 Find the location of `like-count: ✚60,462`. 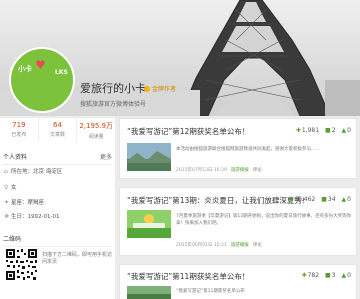

like-count: ✚60,462 is located at coordinates (301, 199).